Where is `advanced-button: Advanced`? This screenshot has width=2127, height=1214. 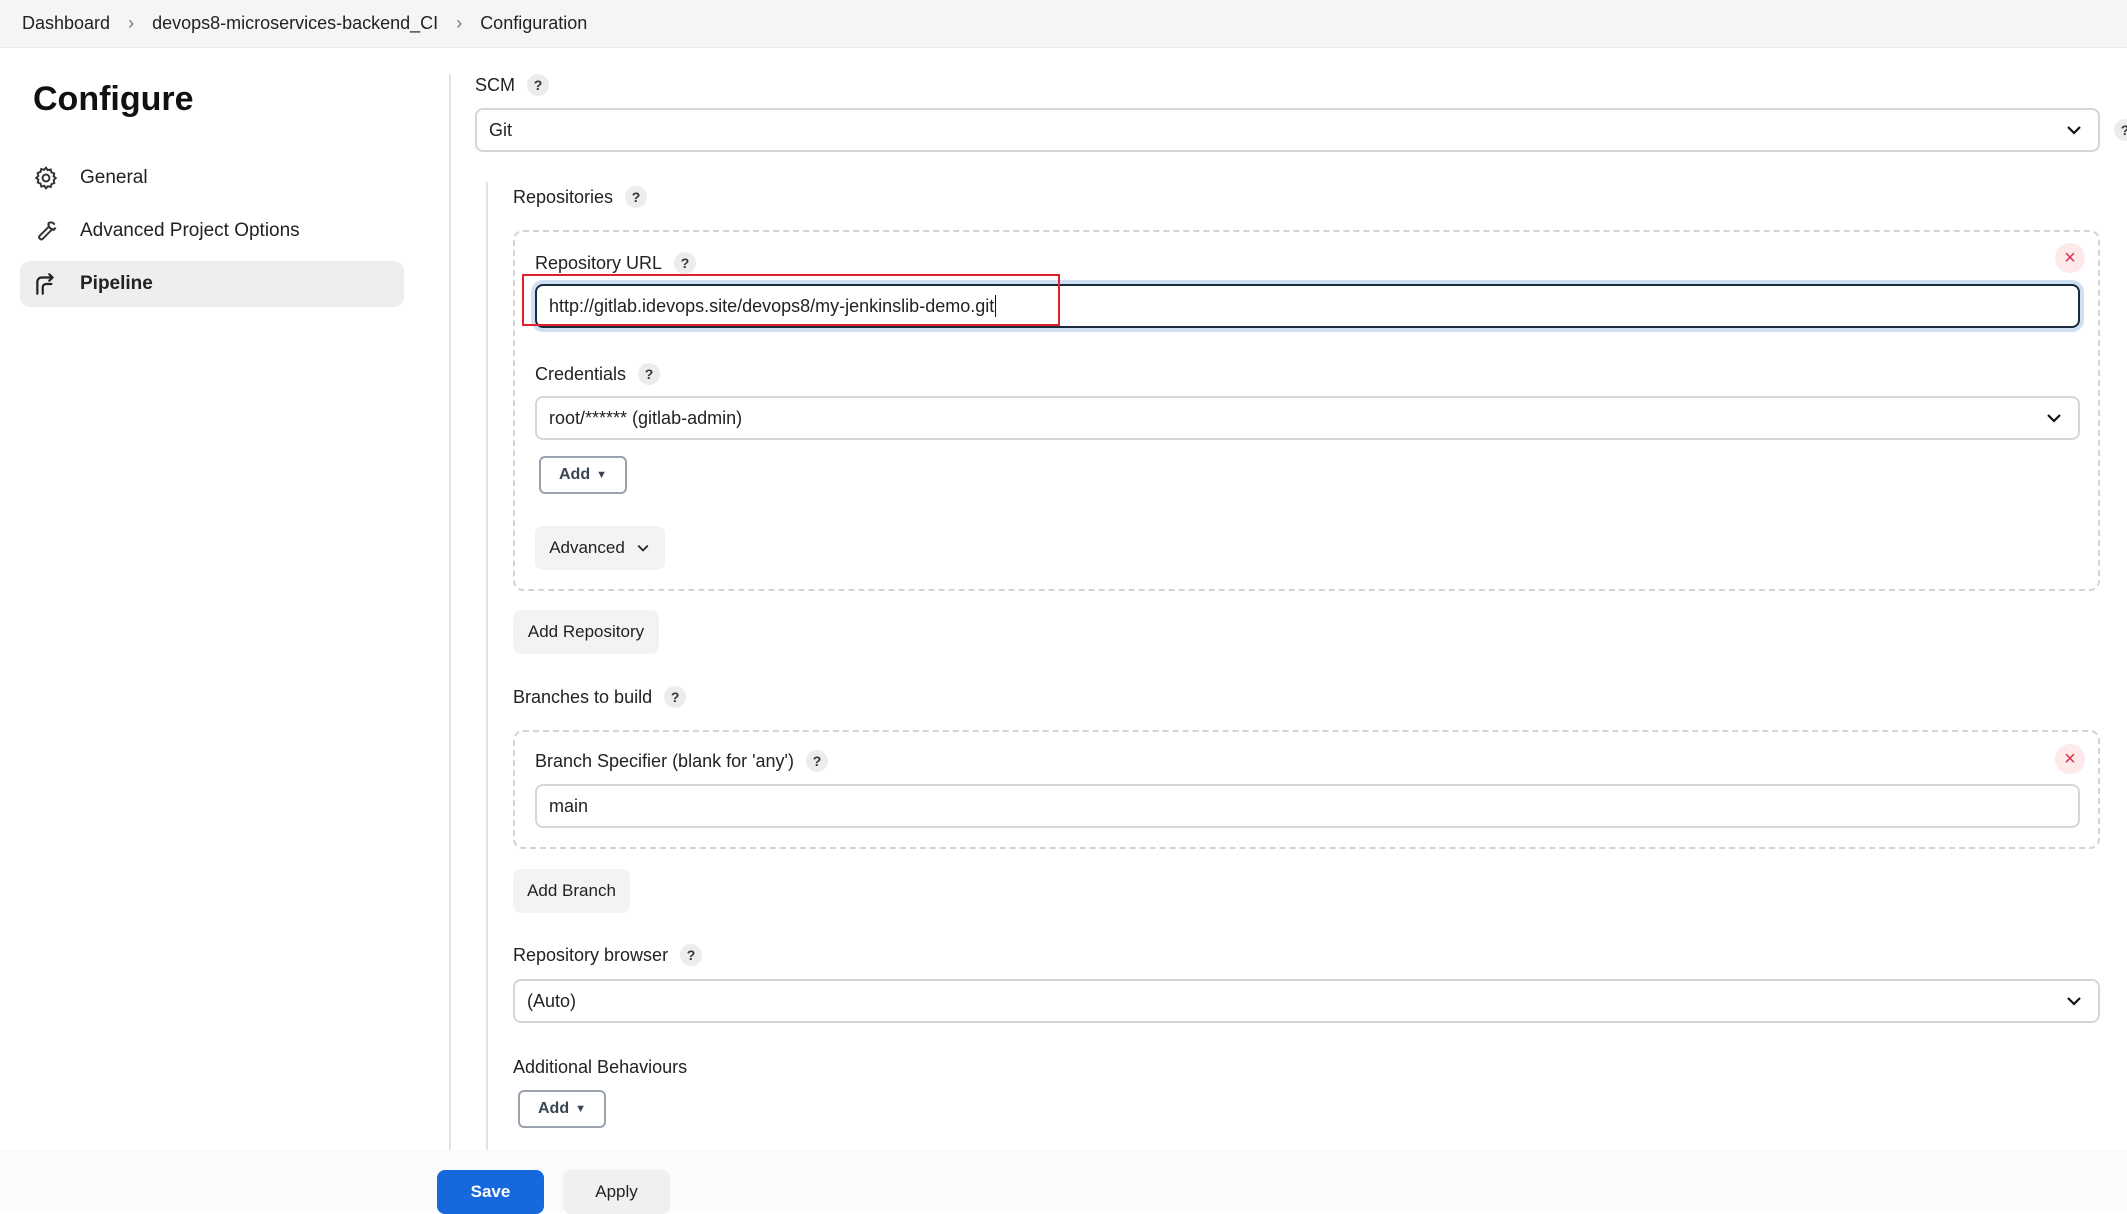 advanced-button: Advanced is located at coordinates (600, 548).